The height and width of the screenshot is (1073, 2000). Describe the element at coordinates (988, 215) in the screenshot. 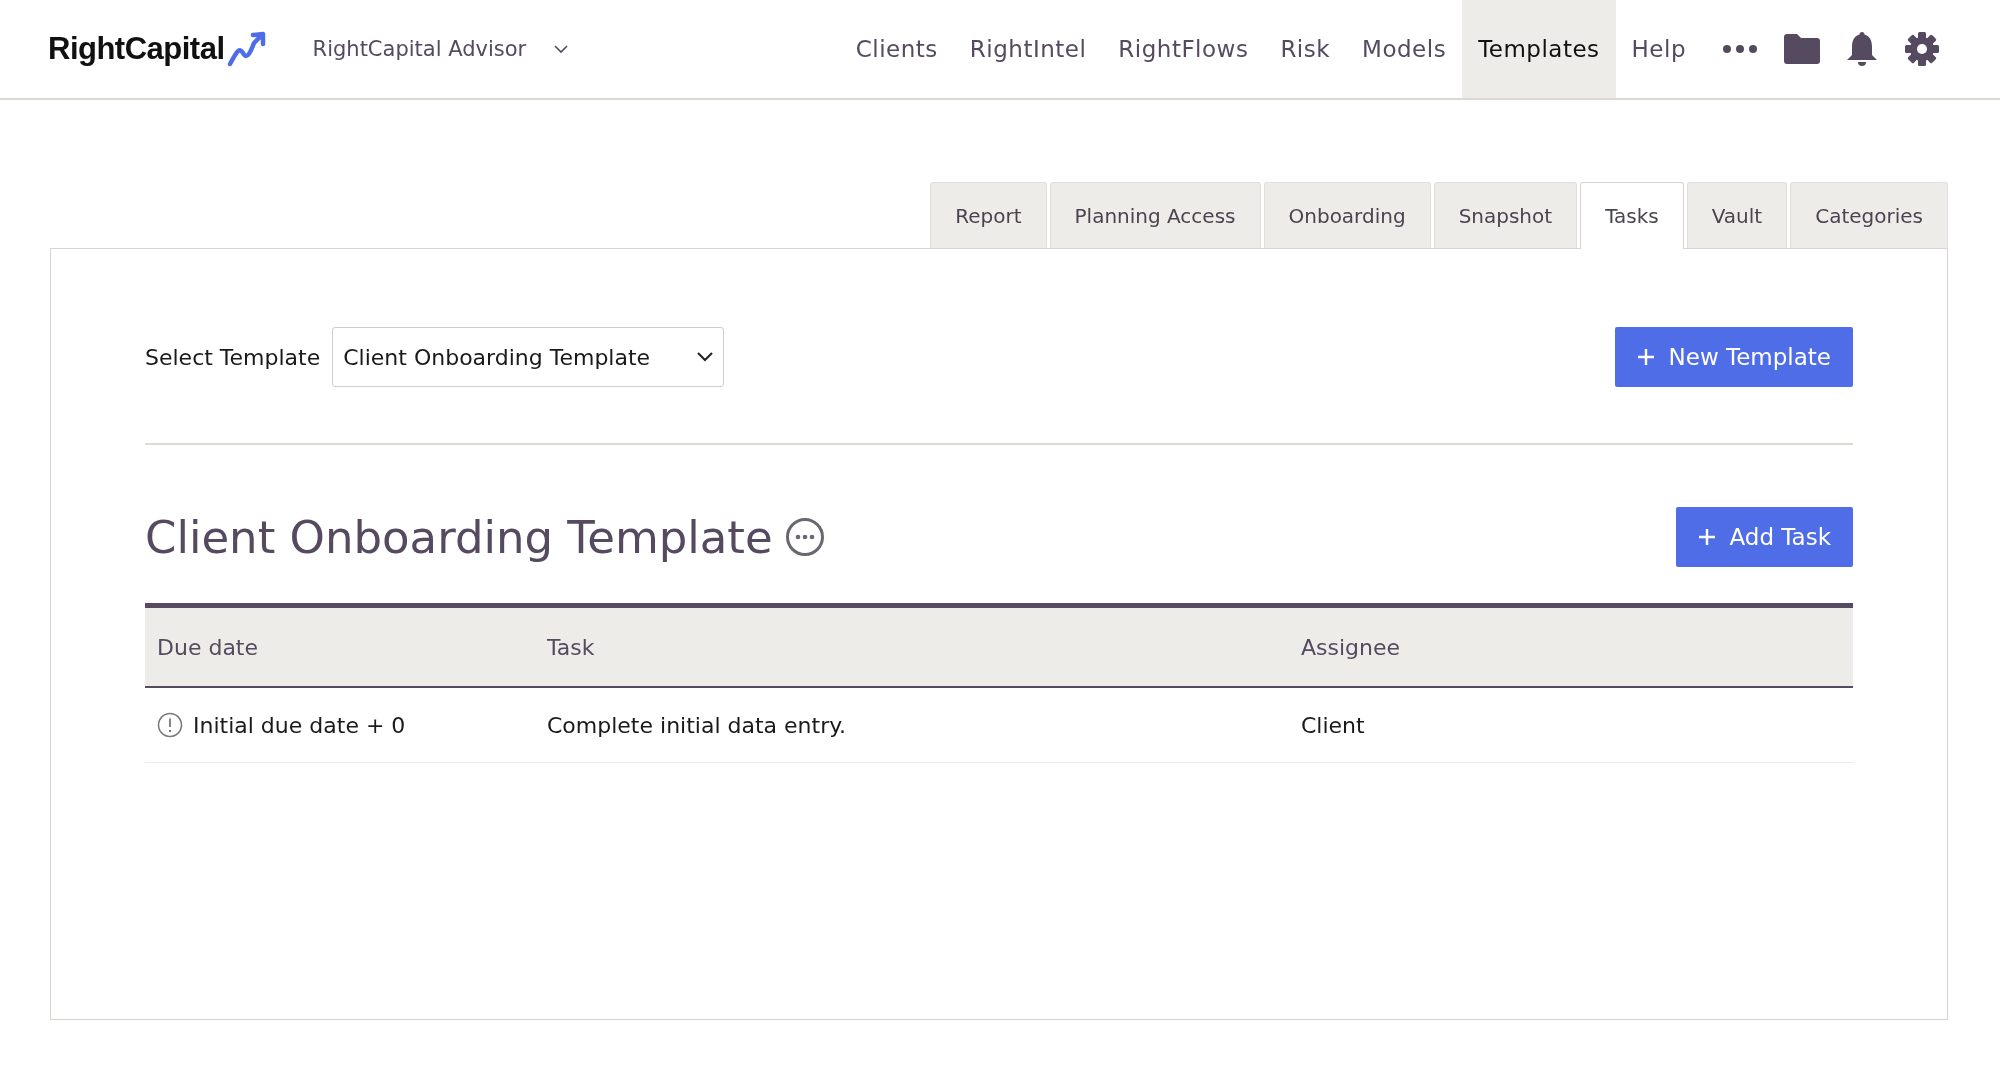

I see `tab: Report` at that location.